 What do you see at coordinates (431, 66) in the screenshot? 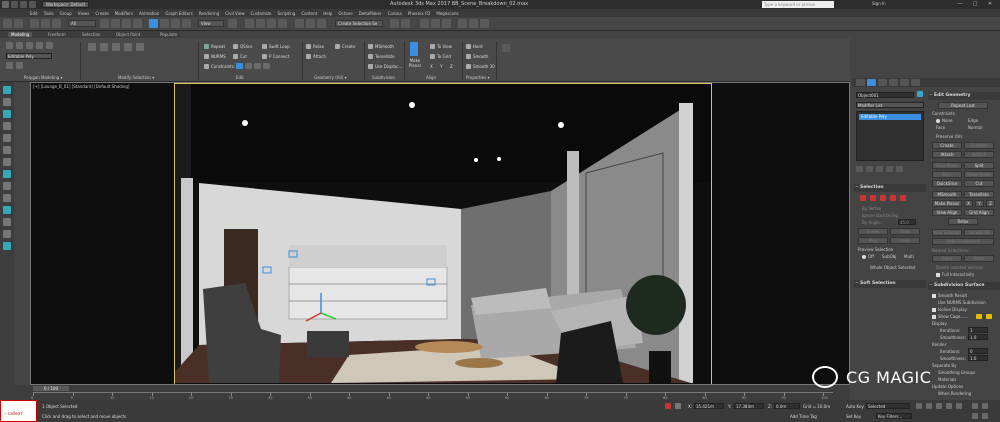
I see `align-x-button: X` at bounding box center [431, 66].